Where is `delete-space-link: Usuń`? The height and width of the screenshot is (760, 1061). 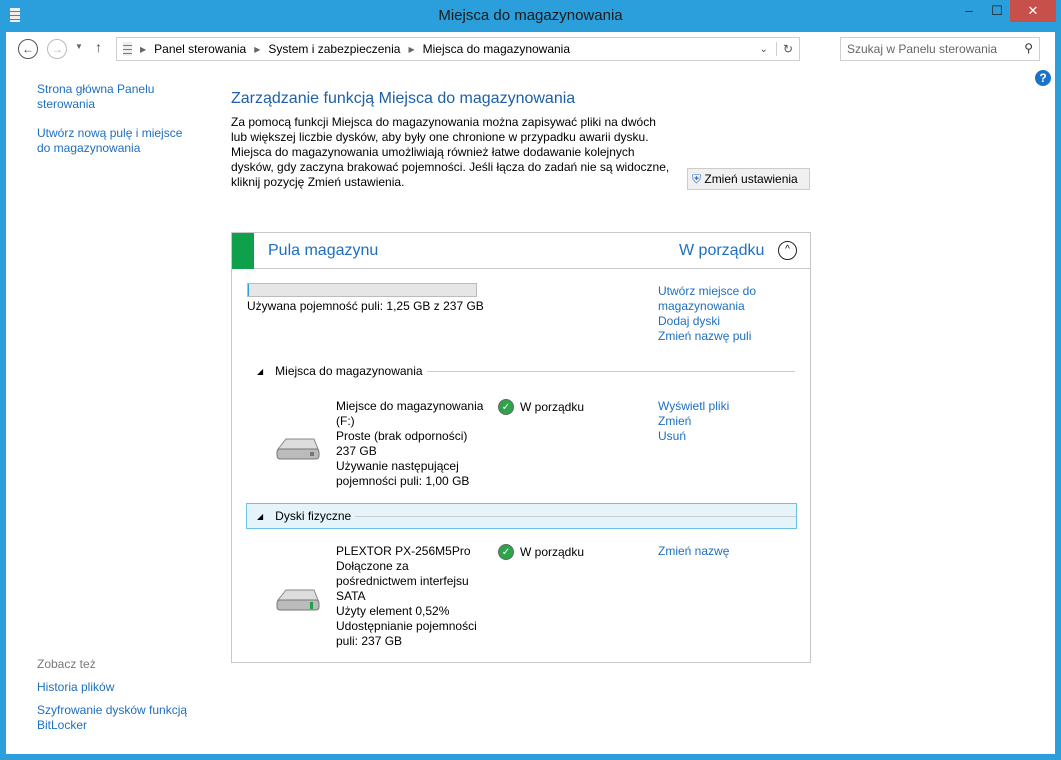
delete-space-link: Usuń is located at coordinates (693, 436).